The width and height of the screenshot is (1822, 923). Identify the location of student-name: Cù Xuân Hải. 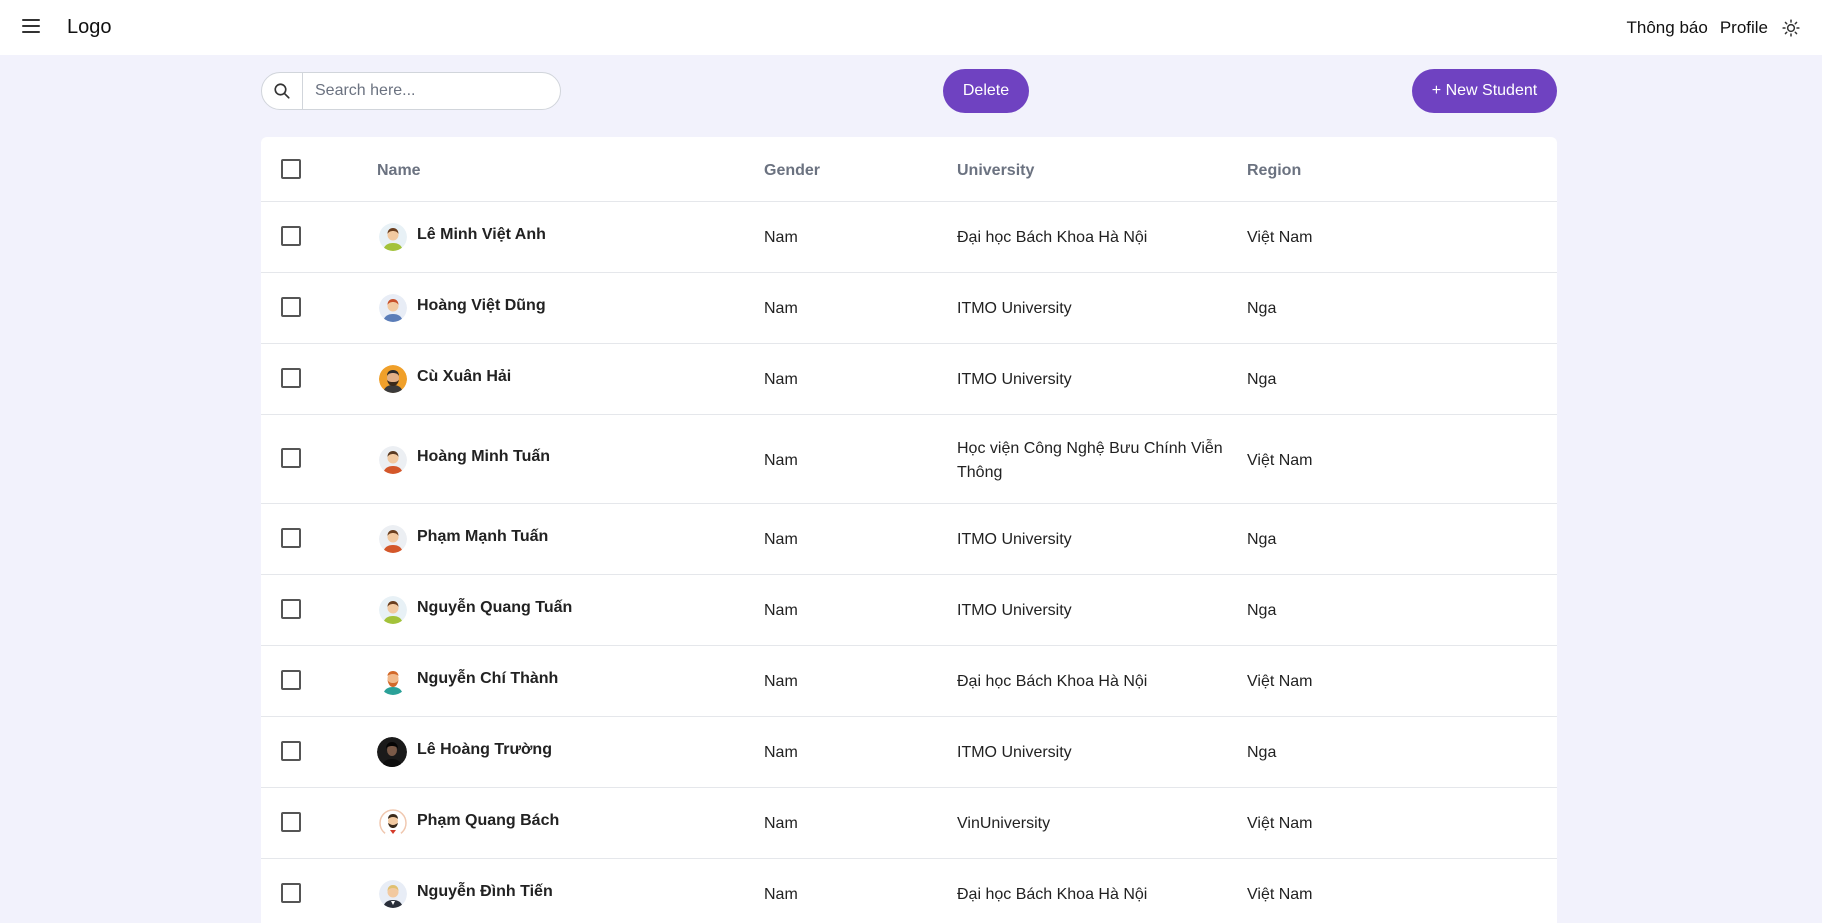
(464, 377).